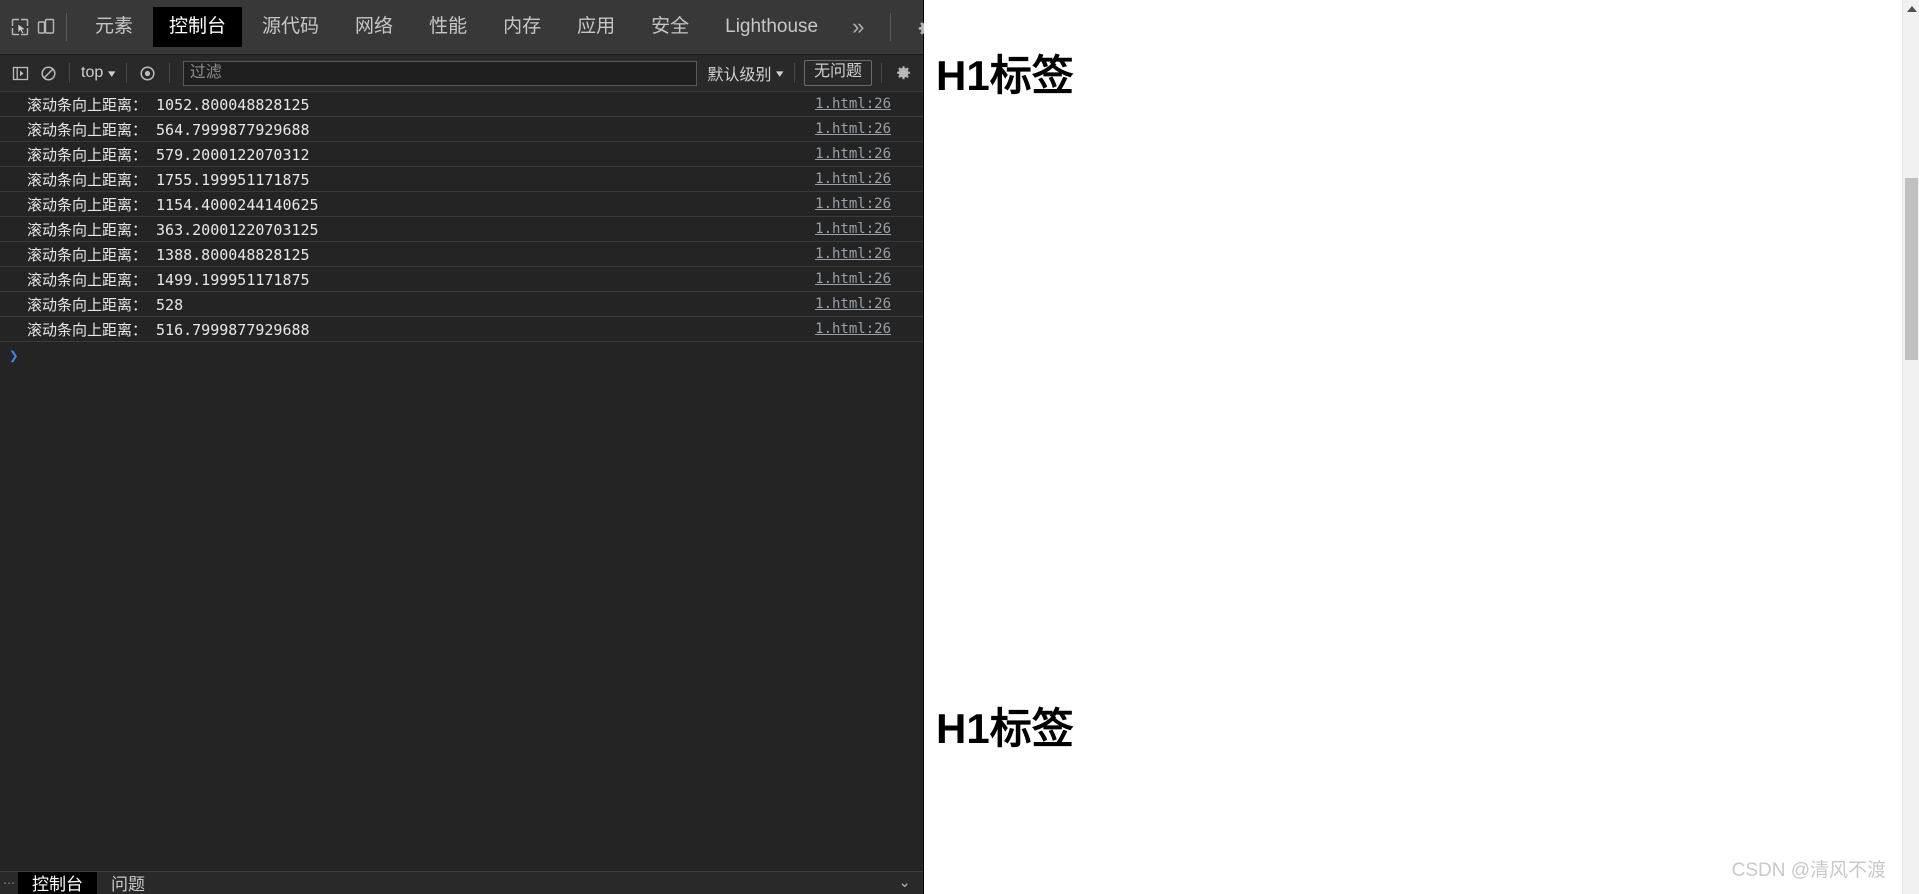 Image resolution: width=1919 pixels, height=894 pixels. What do you see at coordinates (461, 279) in the screenshot?
I see `console-message-row: 滚动条向上距离： 1499.199951171875 1.html:26` at bounding box center [461, 279].